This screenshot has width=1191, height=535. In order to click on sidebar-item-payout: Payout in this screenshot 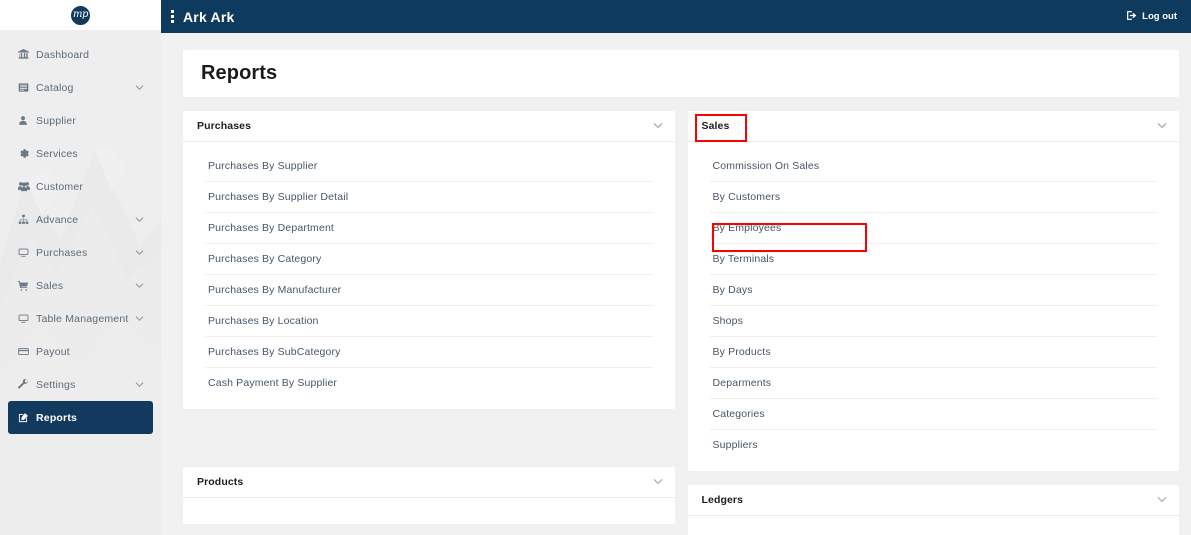, I will do `click(80, 351)`.